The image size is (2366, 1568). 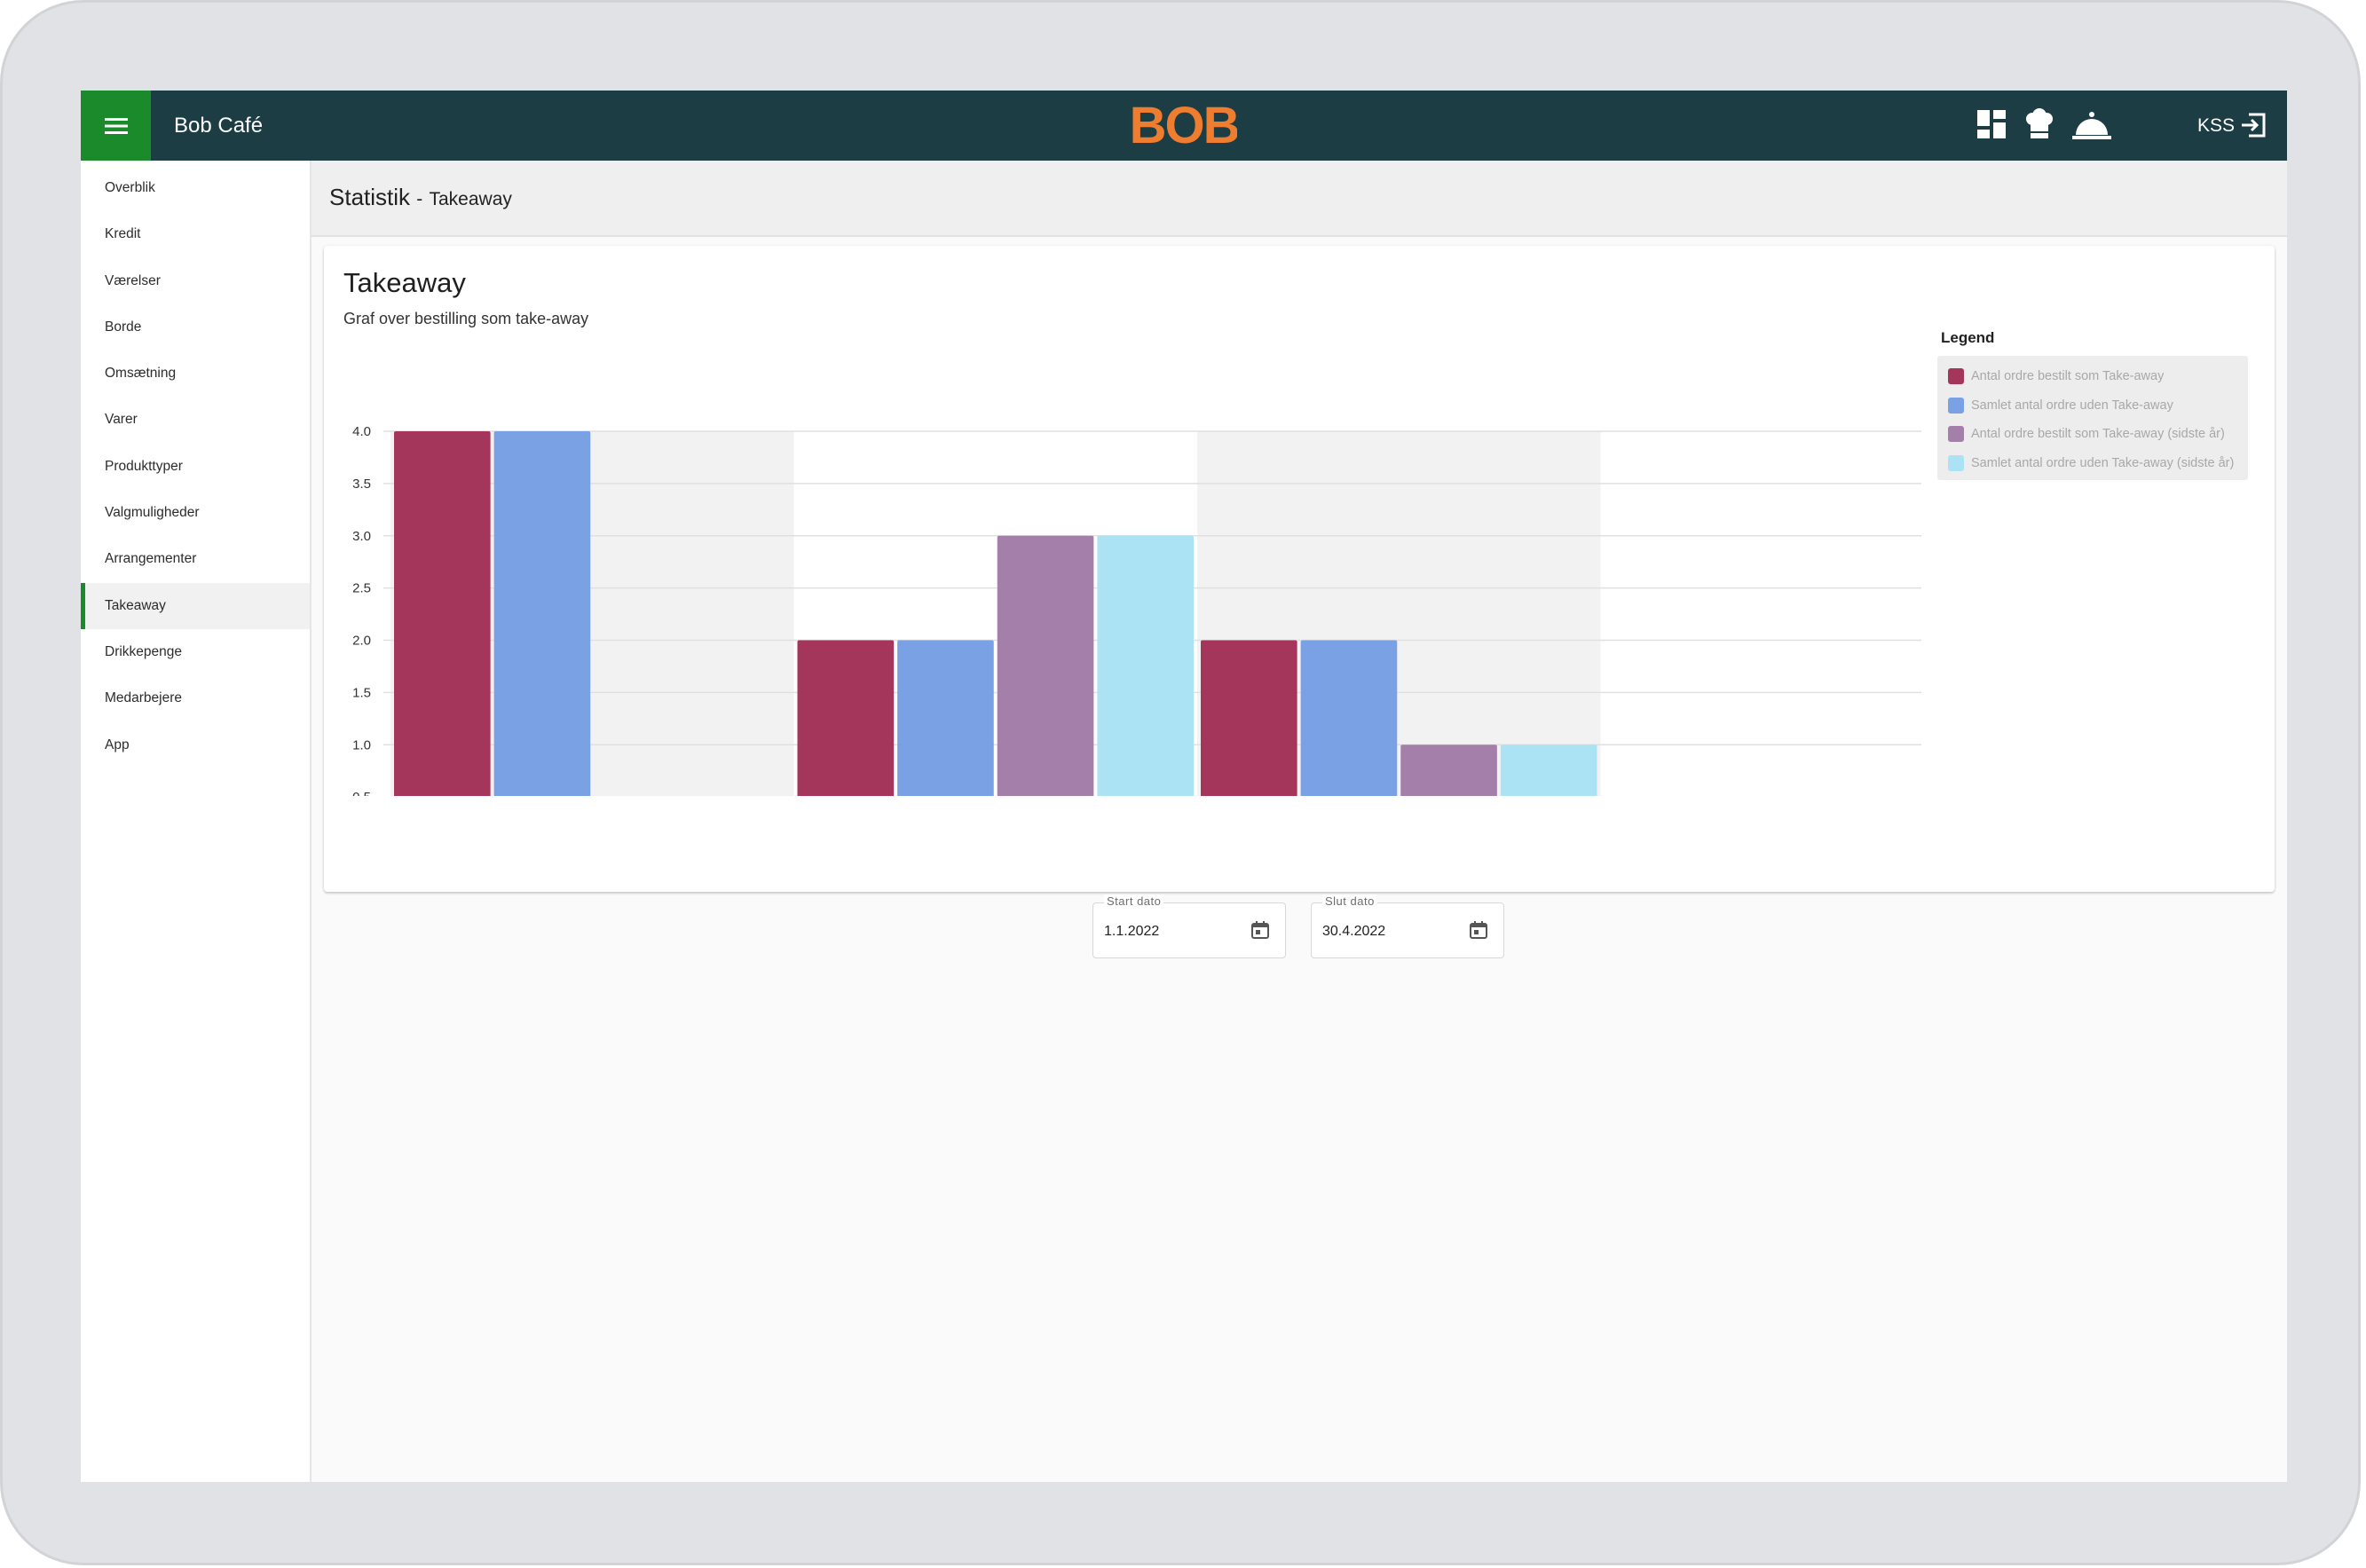 I want to click on dashboard-icon, so click(x=1991, y=124).